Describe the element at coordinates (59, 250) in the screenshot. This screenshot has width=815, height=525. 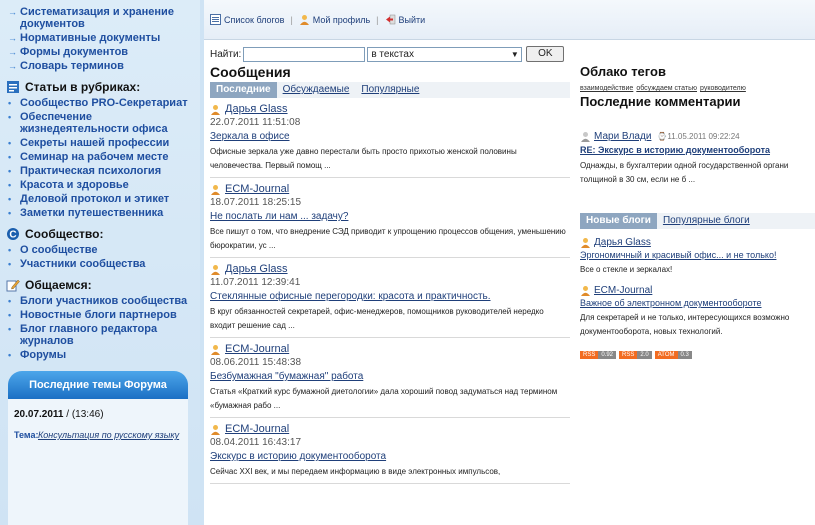
I see `community-item-label: О сообществе` at that location.